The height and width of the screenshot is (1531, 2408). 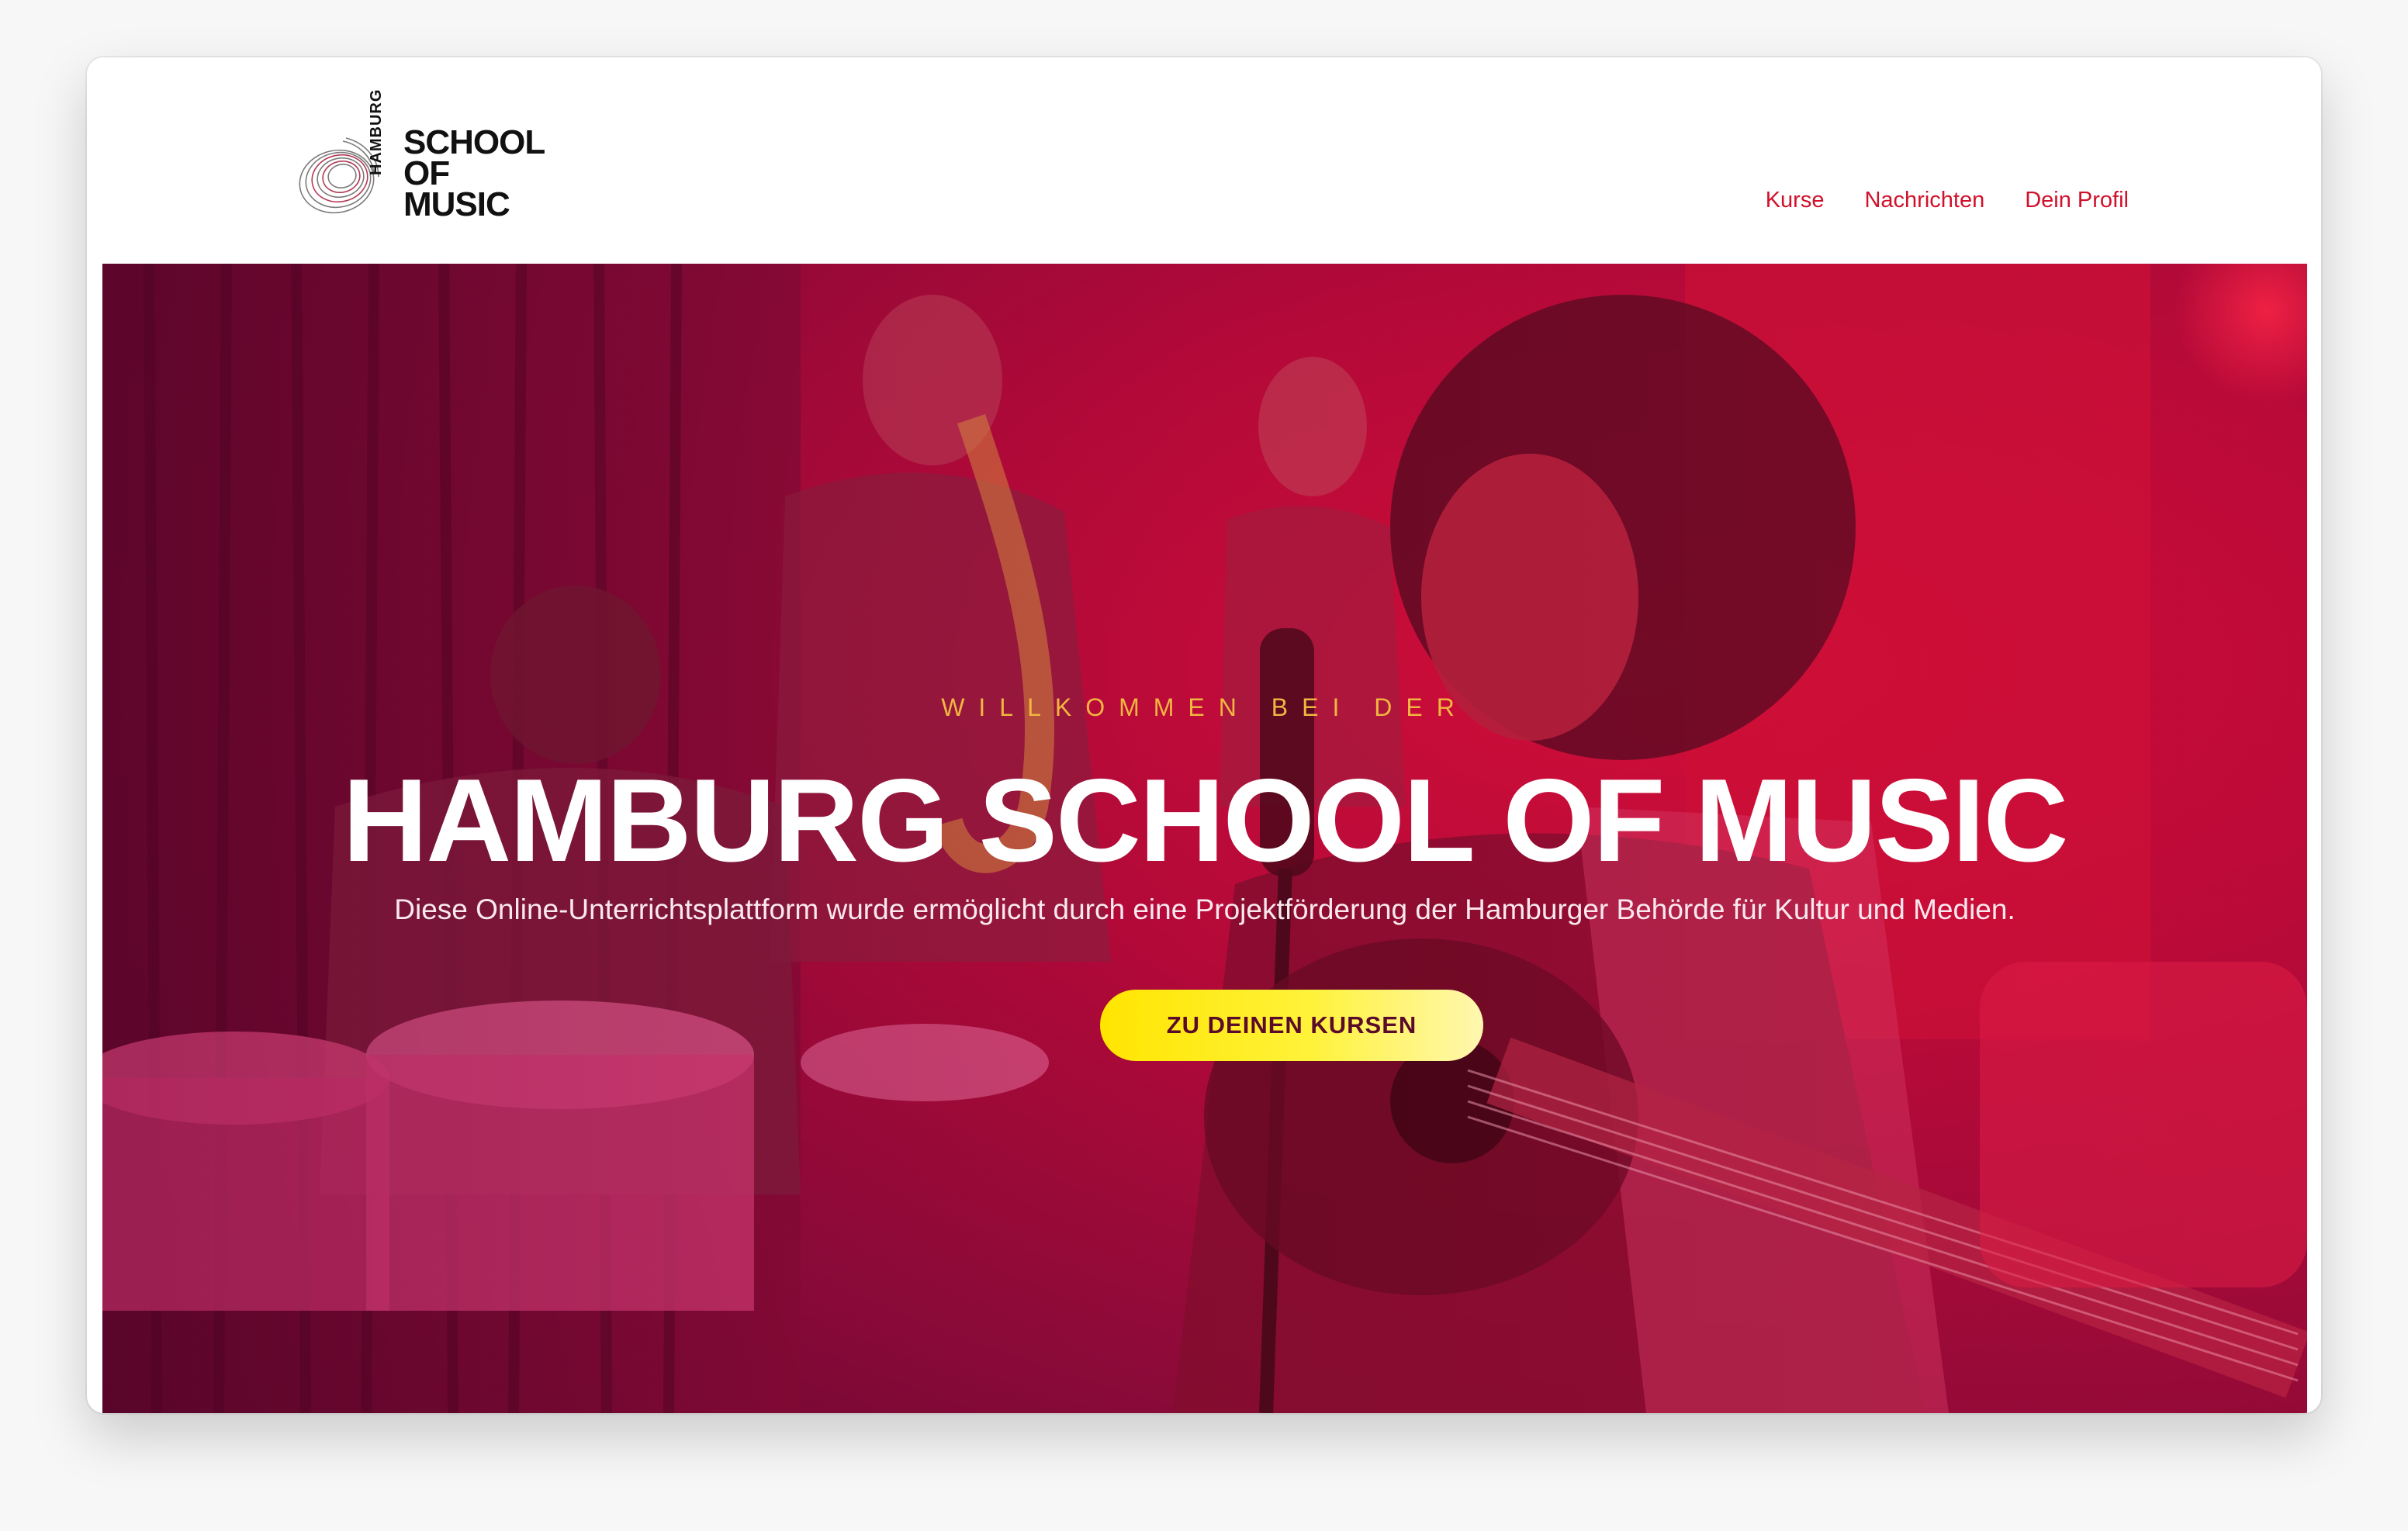 What do you see at coordinates (2077, 200) in the screenshot?
I see `nav-link-dein-profil: Dein Profil` at bounding box center [2077, 200].